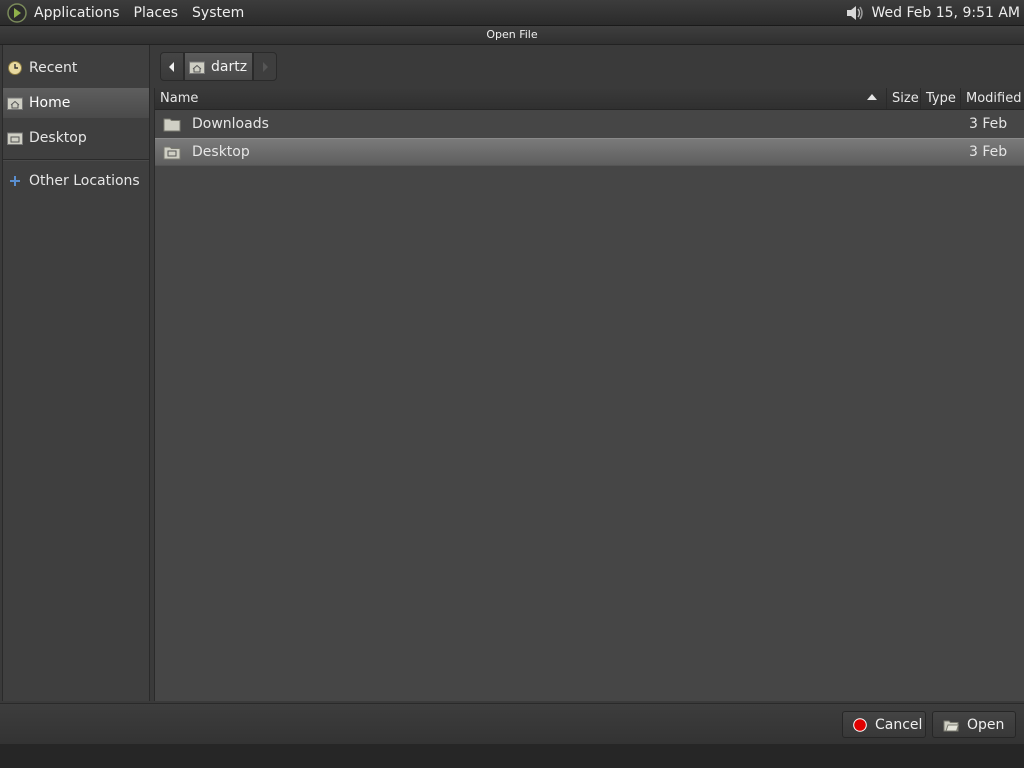 The height and width of the screenshot is (768, 1024). What do you see at coordinates (15, 68) in the screenshot?
I see `recent-clock-icon` at bounding box center [15, 68].